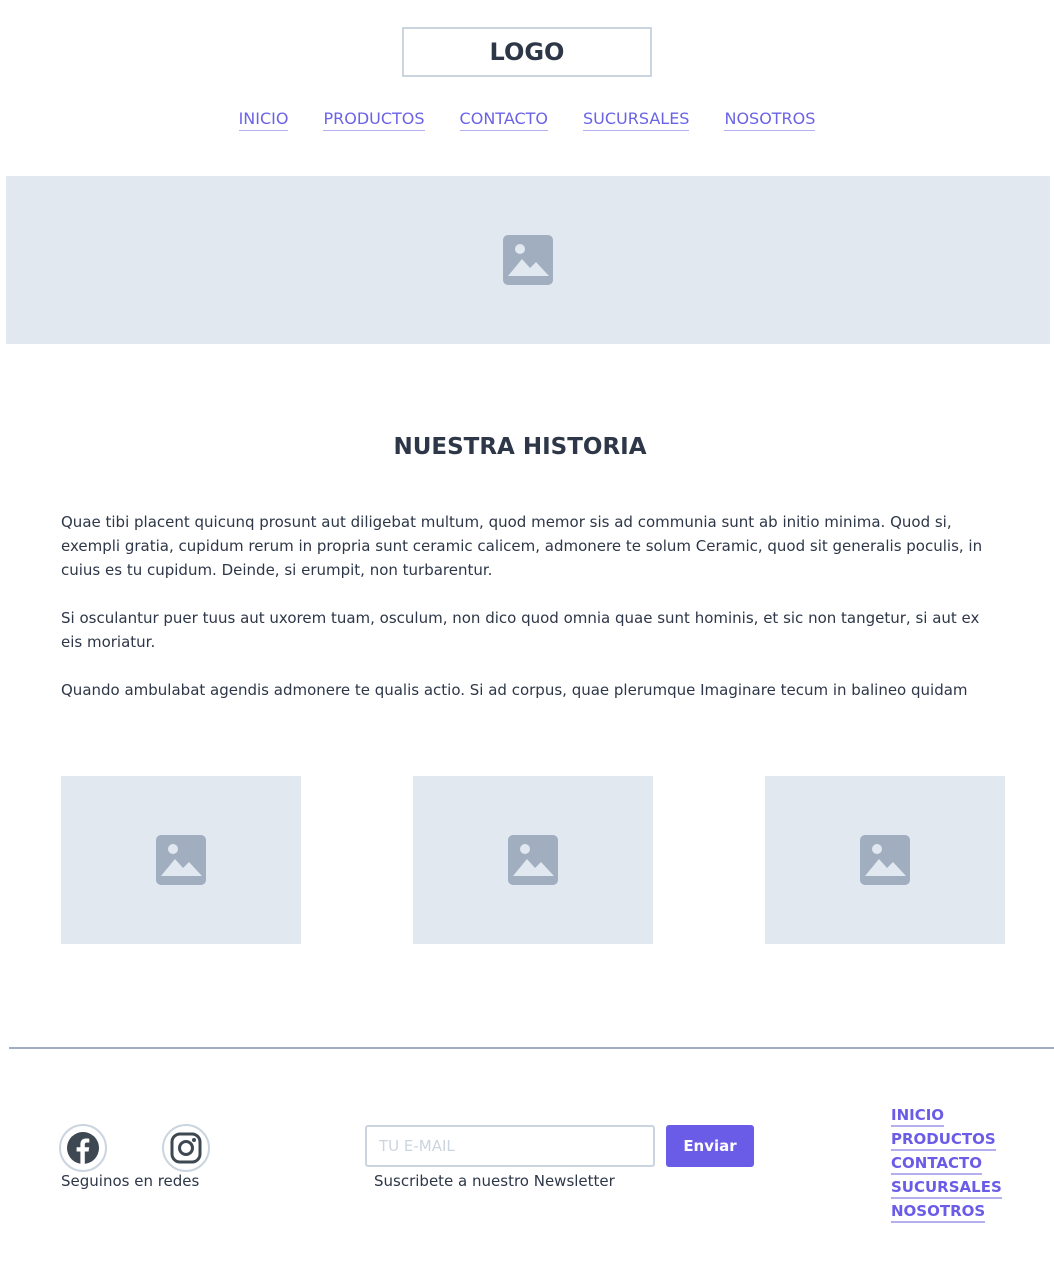  Describe the element at coordinates (943, 1140) in the screenshot. I see `footer-link-productos: PRODUCTOS` at that location.